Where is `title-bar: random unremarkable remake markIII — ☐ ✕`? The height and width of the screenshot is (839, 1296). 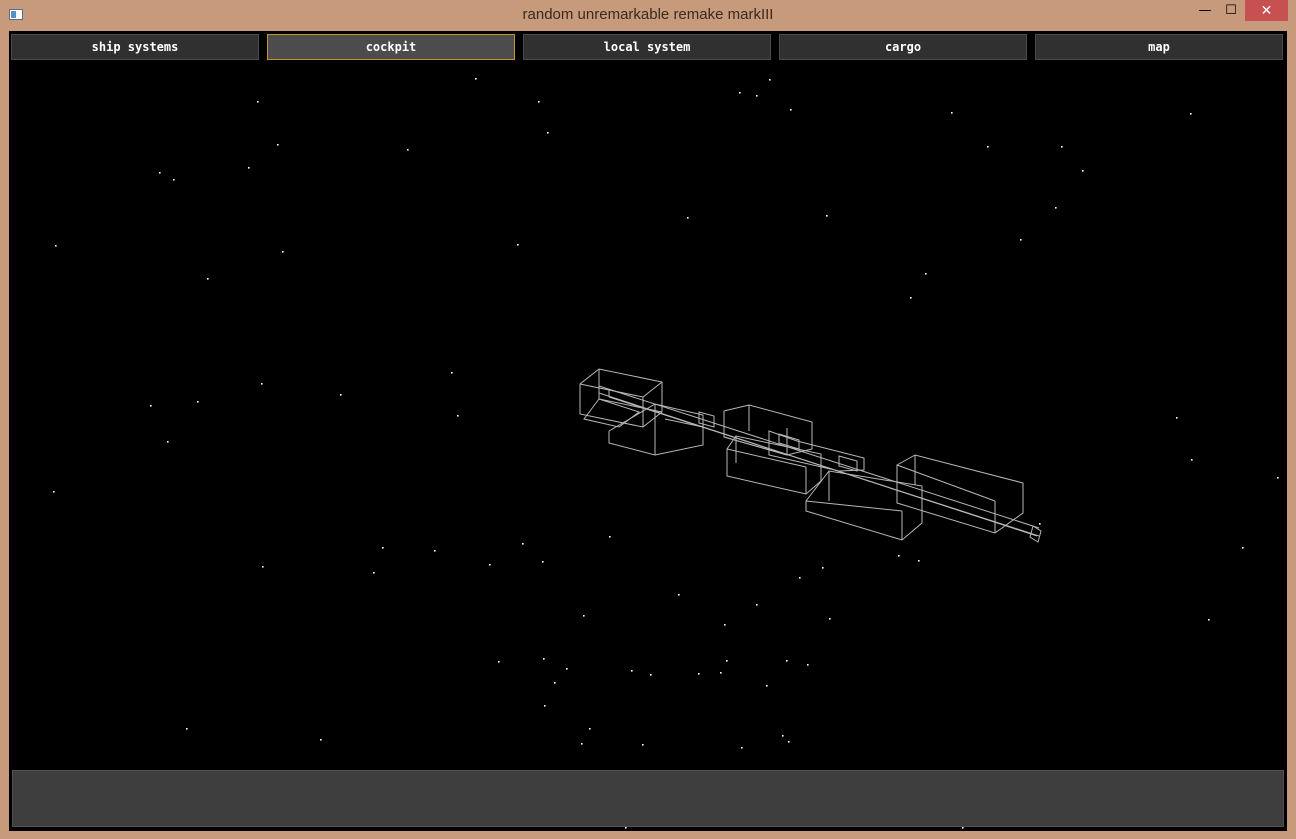
title-bar: random unremarkable remake markIII — ☐ ✕ is located at coordinates (648, 15).